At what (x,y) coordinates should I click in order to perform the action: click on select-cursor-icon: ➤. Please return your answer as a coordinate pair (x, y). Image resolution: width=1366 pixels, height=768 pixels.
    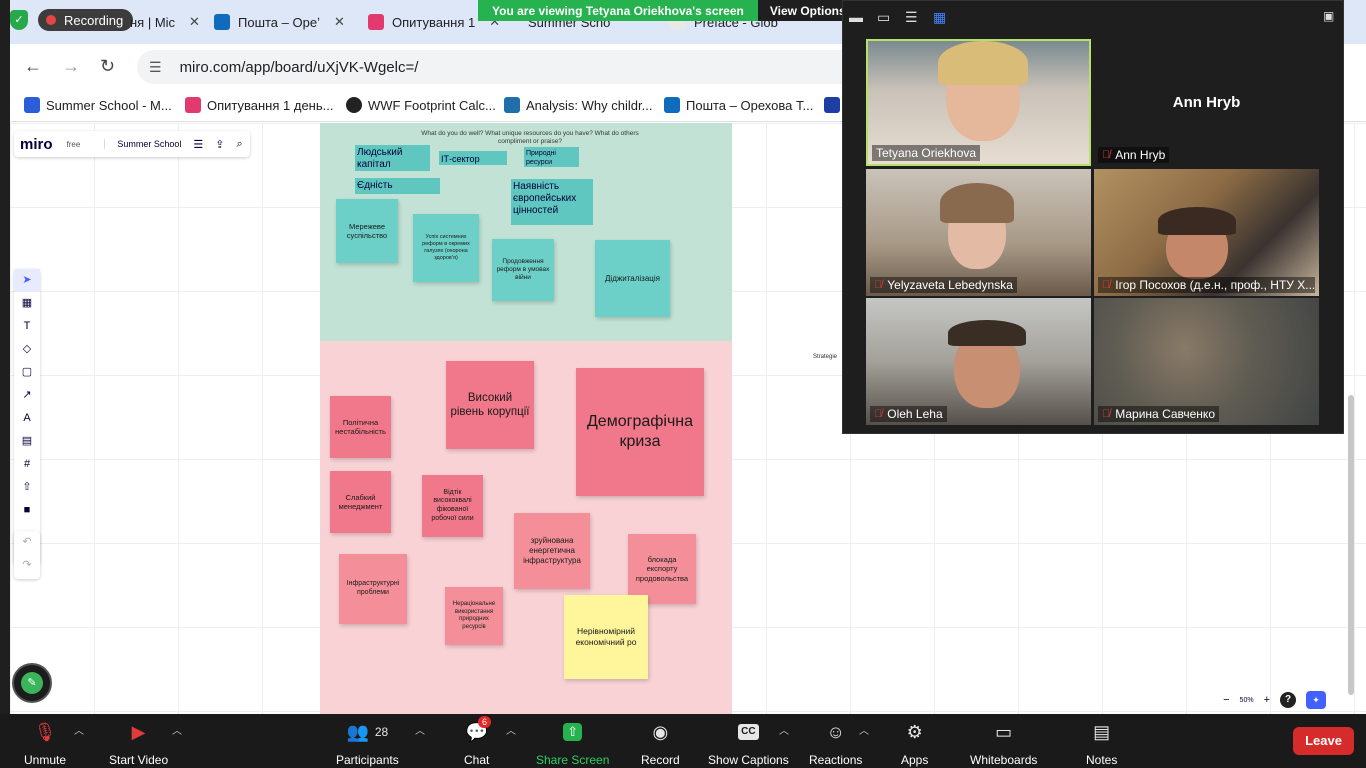
    Looking at the image, I should click on (27, 280).